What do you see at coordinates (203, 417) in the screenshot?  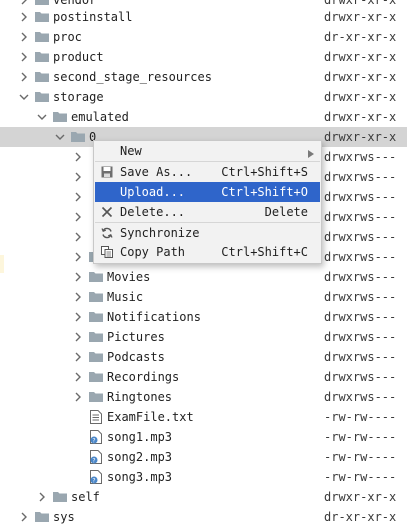 I see `tree-row-examfile: ExamFile.txt -rw-rw----` at bounding box center [203, 417].